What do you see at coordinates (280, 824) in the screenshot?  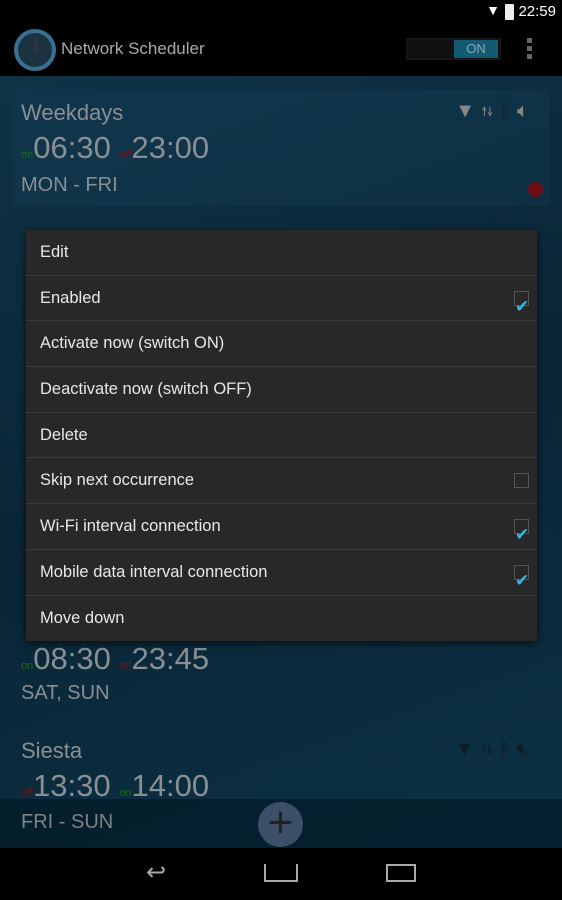 I see `add-schedule-button: +` at bounding box center [280, 824].